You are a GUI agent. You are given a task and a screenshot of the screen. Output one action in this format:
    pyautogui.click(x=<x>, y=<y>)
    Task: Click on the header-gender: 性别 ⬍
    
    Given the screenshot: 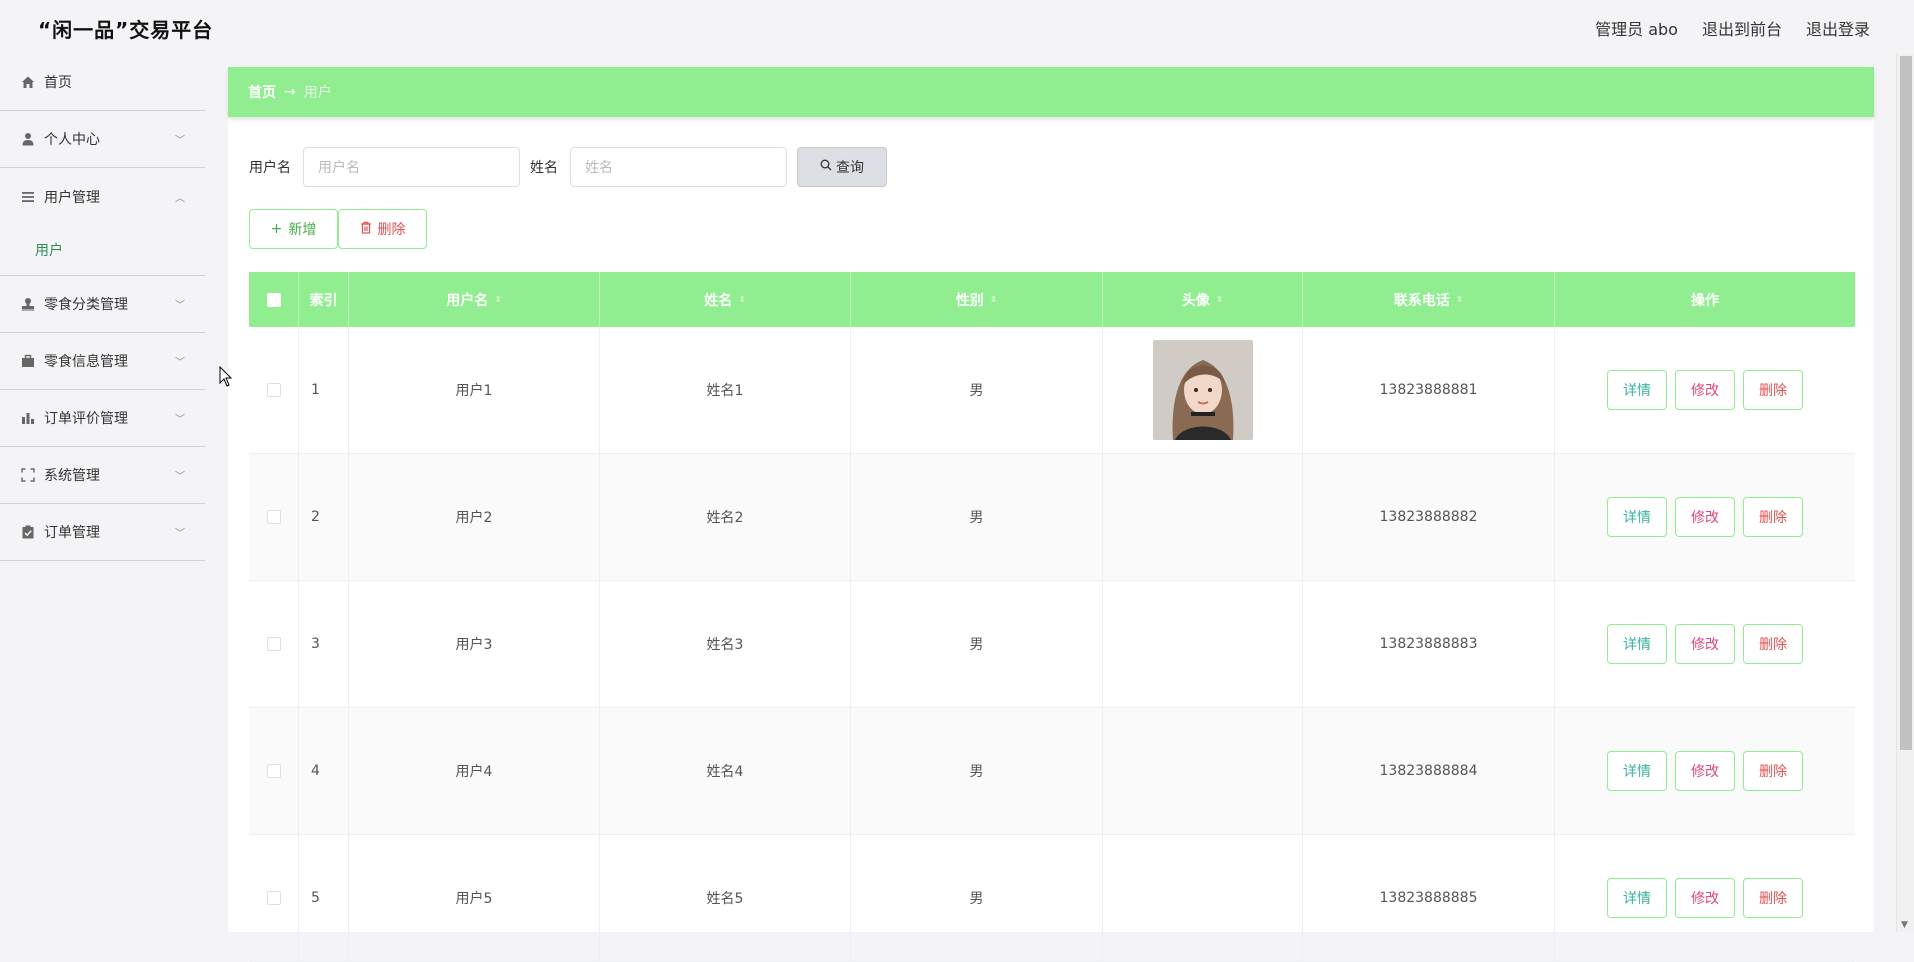 What is the action you would take?
    pyautogui.click(x=977, y=299)
    